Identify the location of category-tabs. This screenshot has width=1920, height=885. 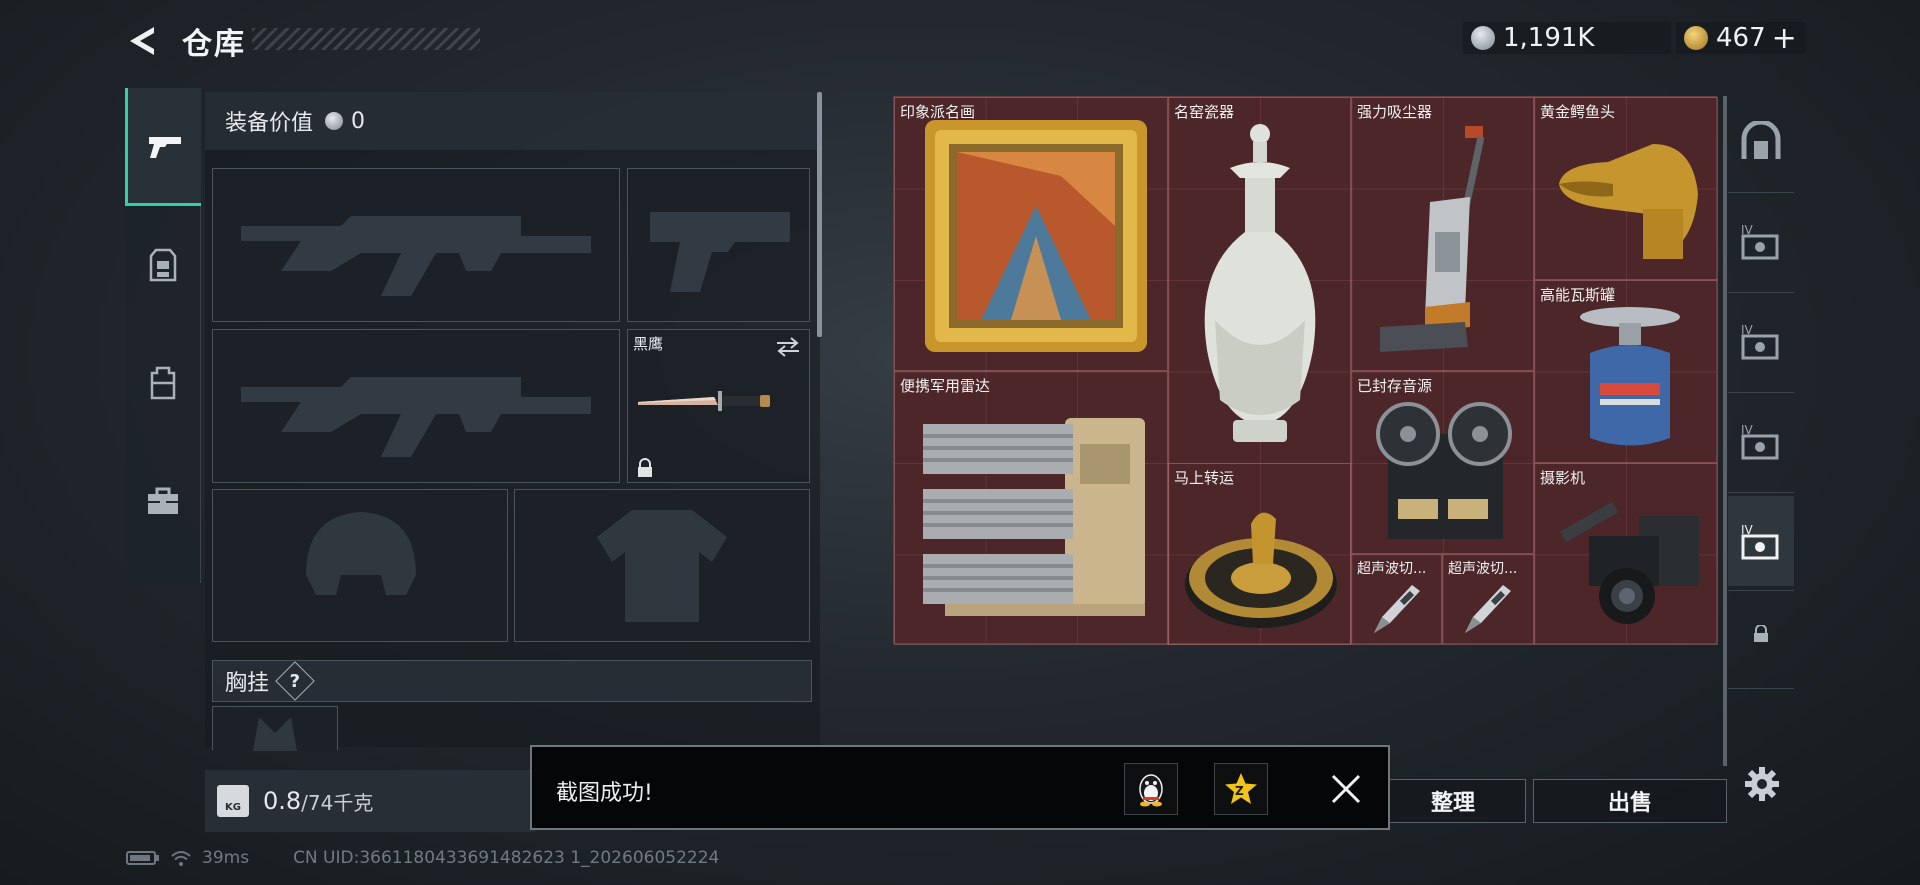
(163, 335).